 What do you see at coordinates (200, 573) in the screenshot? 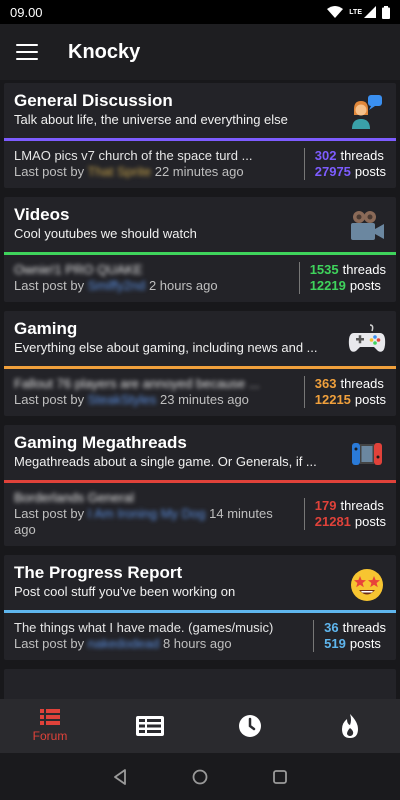
I see `subforum-title: The Progress Report` at bounding box center [200, 573].